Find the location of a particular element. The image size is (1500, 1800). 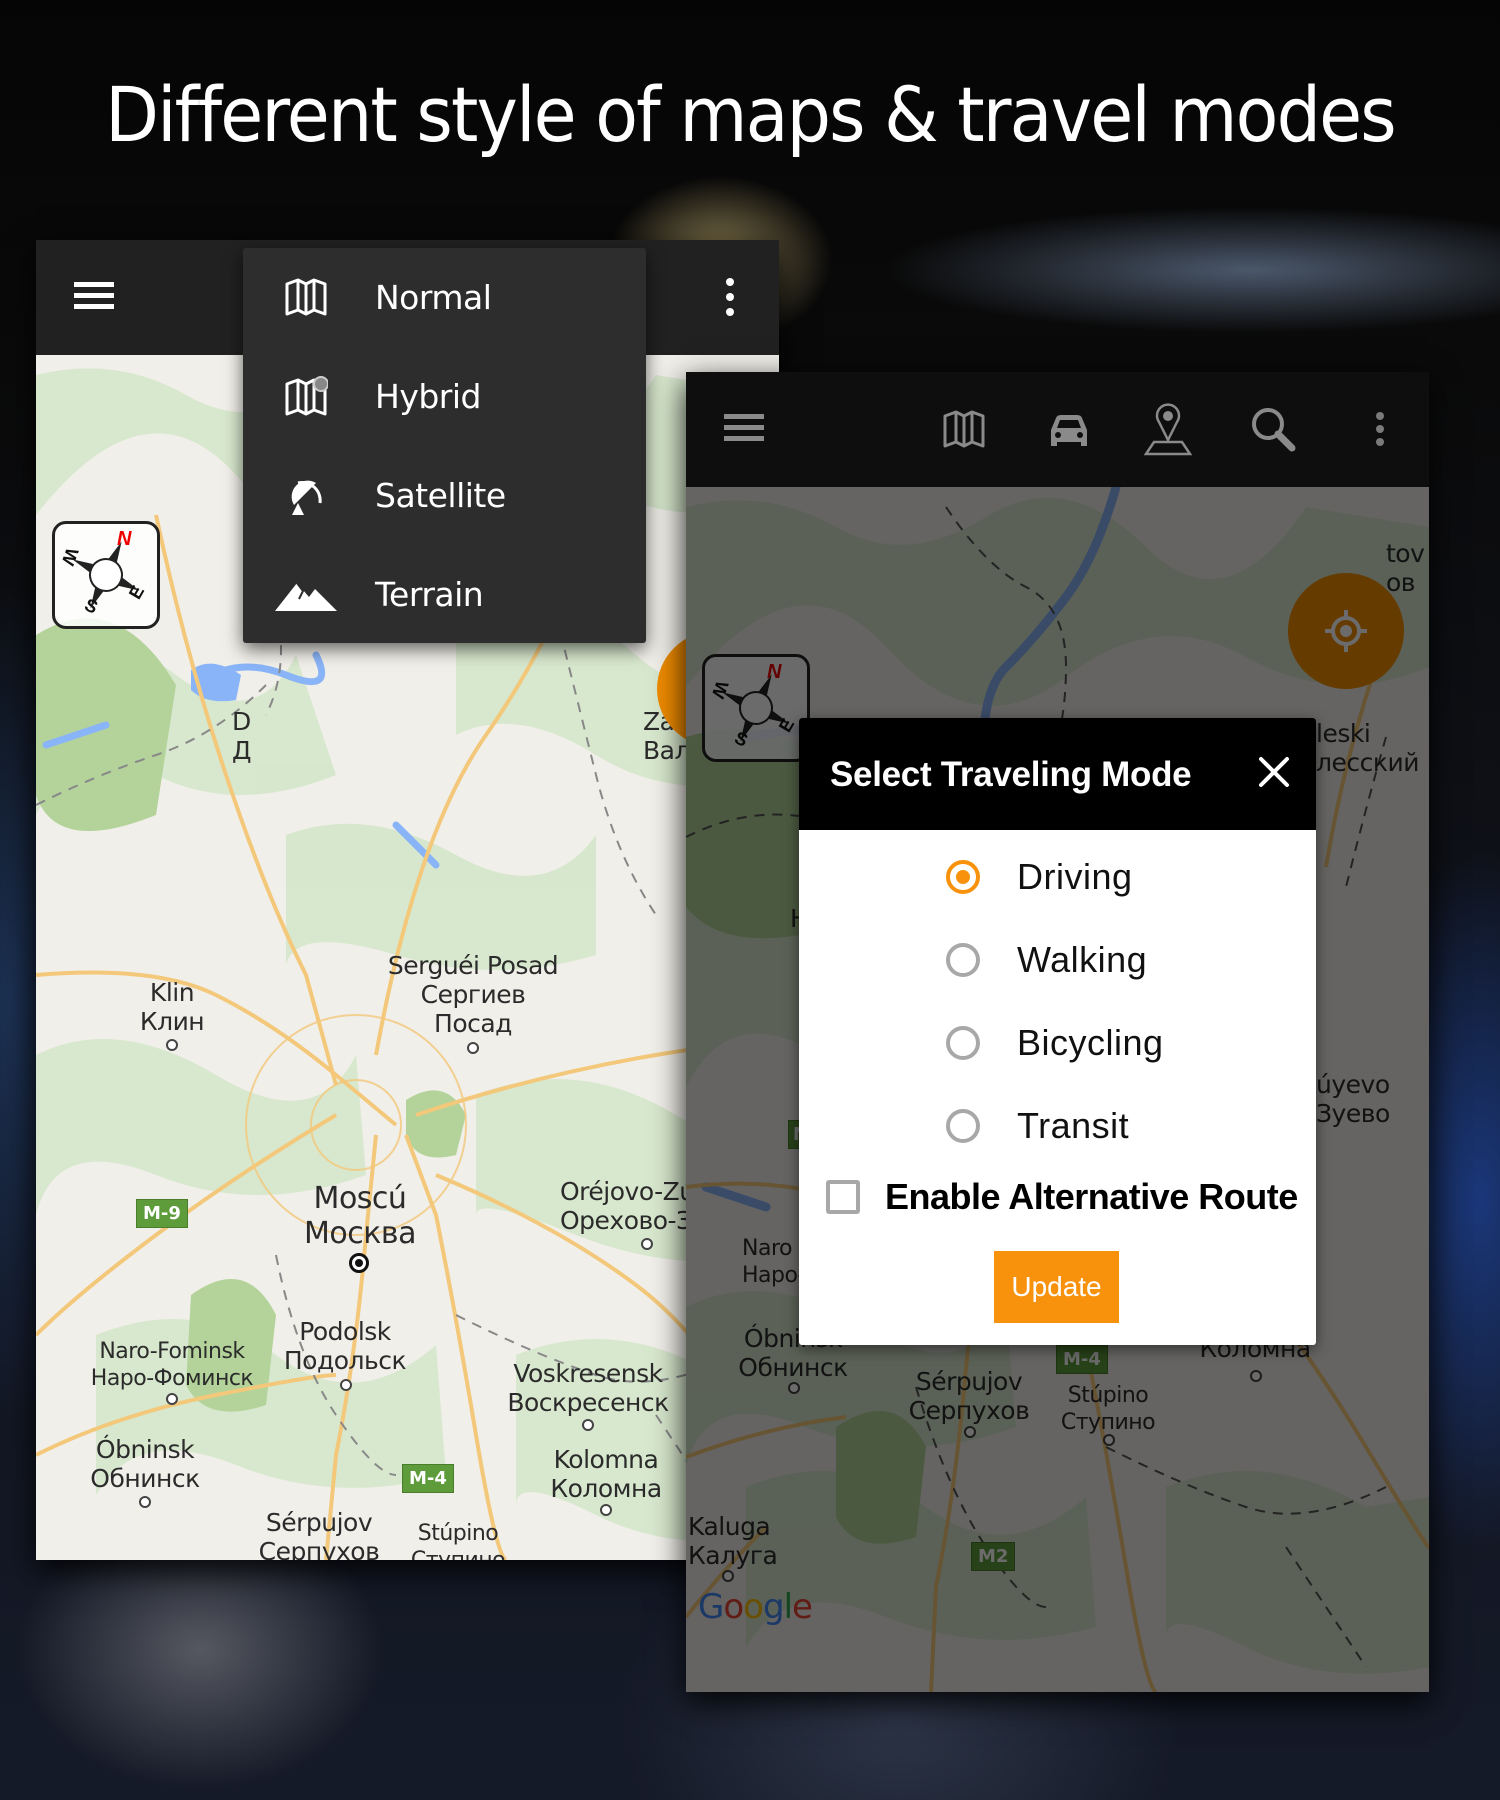

menu-item-satellite: Satellite is located at coordinates (444, 495).